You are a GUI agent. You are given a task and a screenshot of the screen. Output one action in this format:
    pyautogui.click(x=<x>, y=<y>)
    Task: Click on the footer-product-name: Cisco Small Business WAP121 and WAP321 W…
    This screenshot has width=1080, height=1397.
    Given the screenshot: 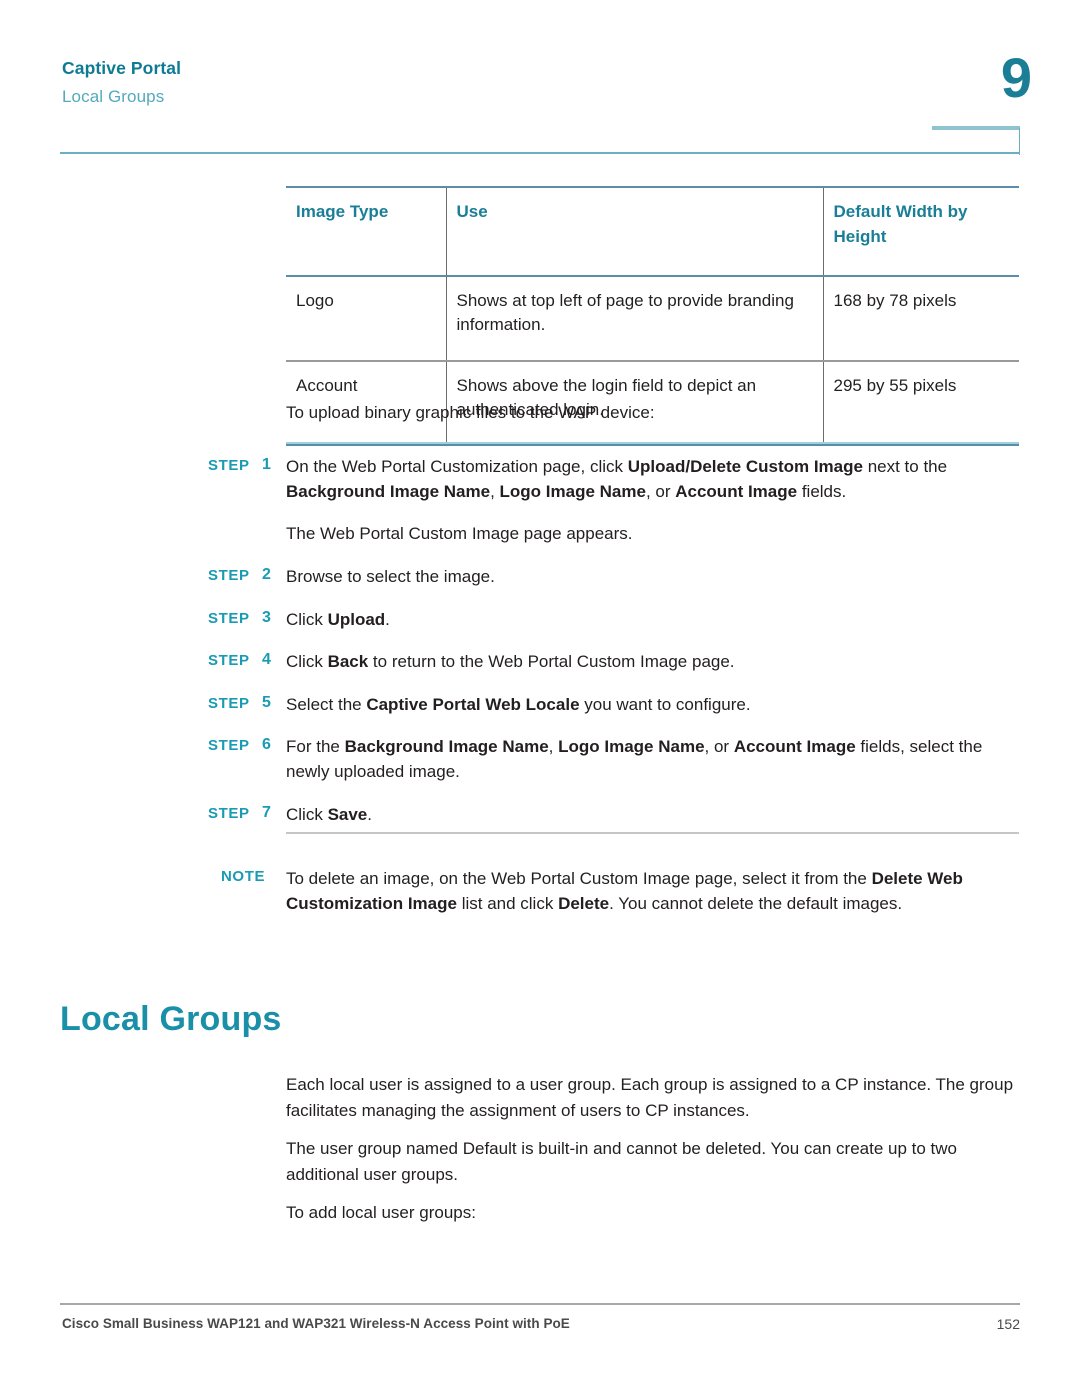 What is the action you would take?
    pyautogui.click(x=316, y=1323)
    